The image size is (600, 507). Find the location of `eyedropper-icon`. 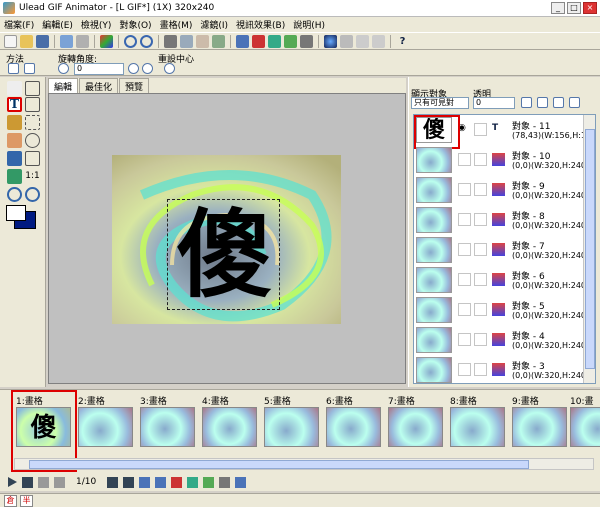

eyedropper-icon is located at coordinates (14, 176).